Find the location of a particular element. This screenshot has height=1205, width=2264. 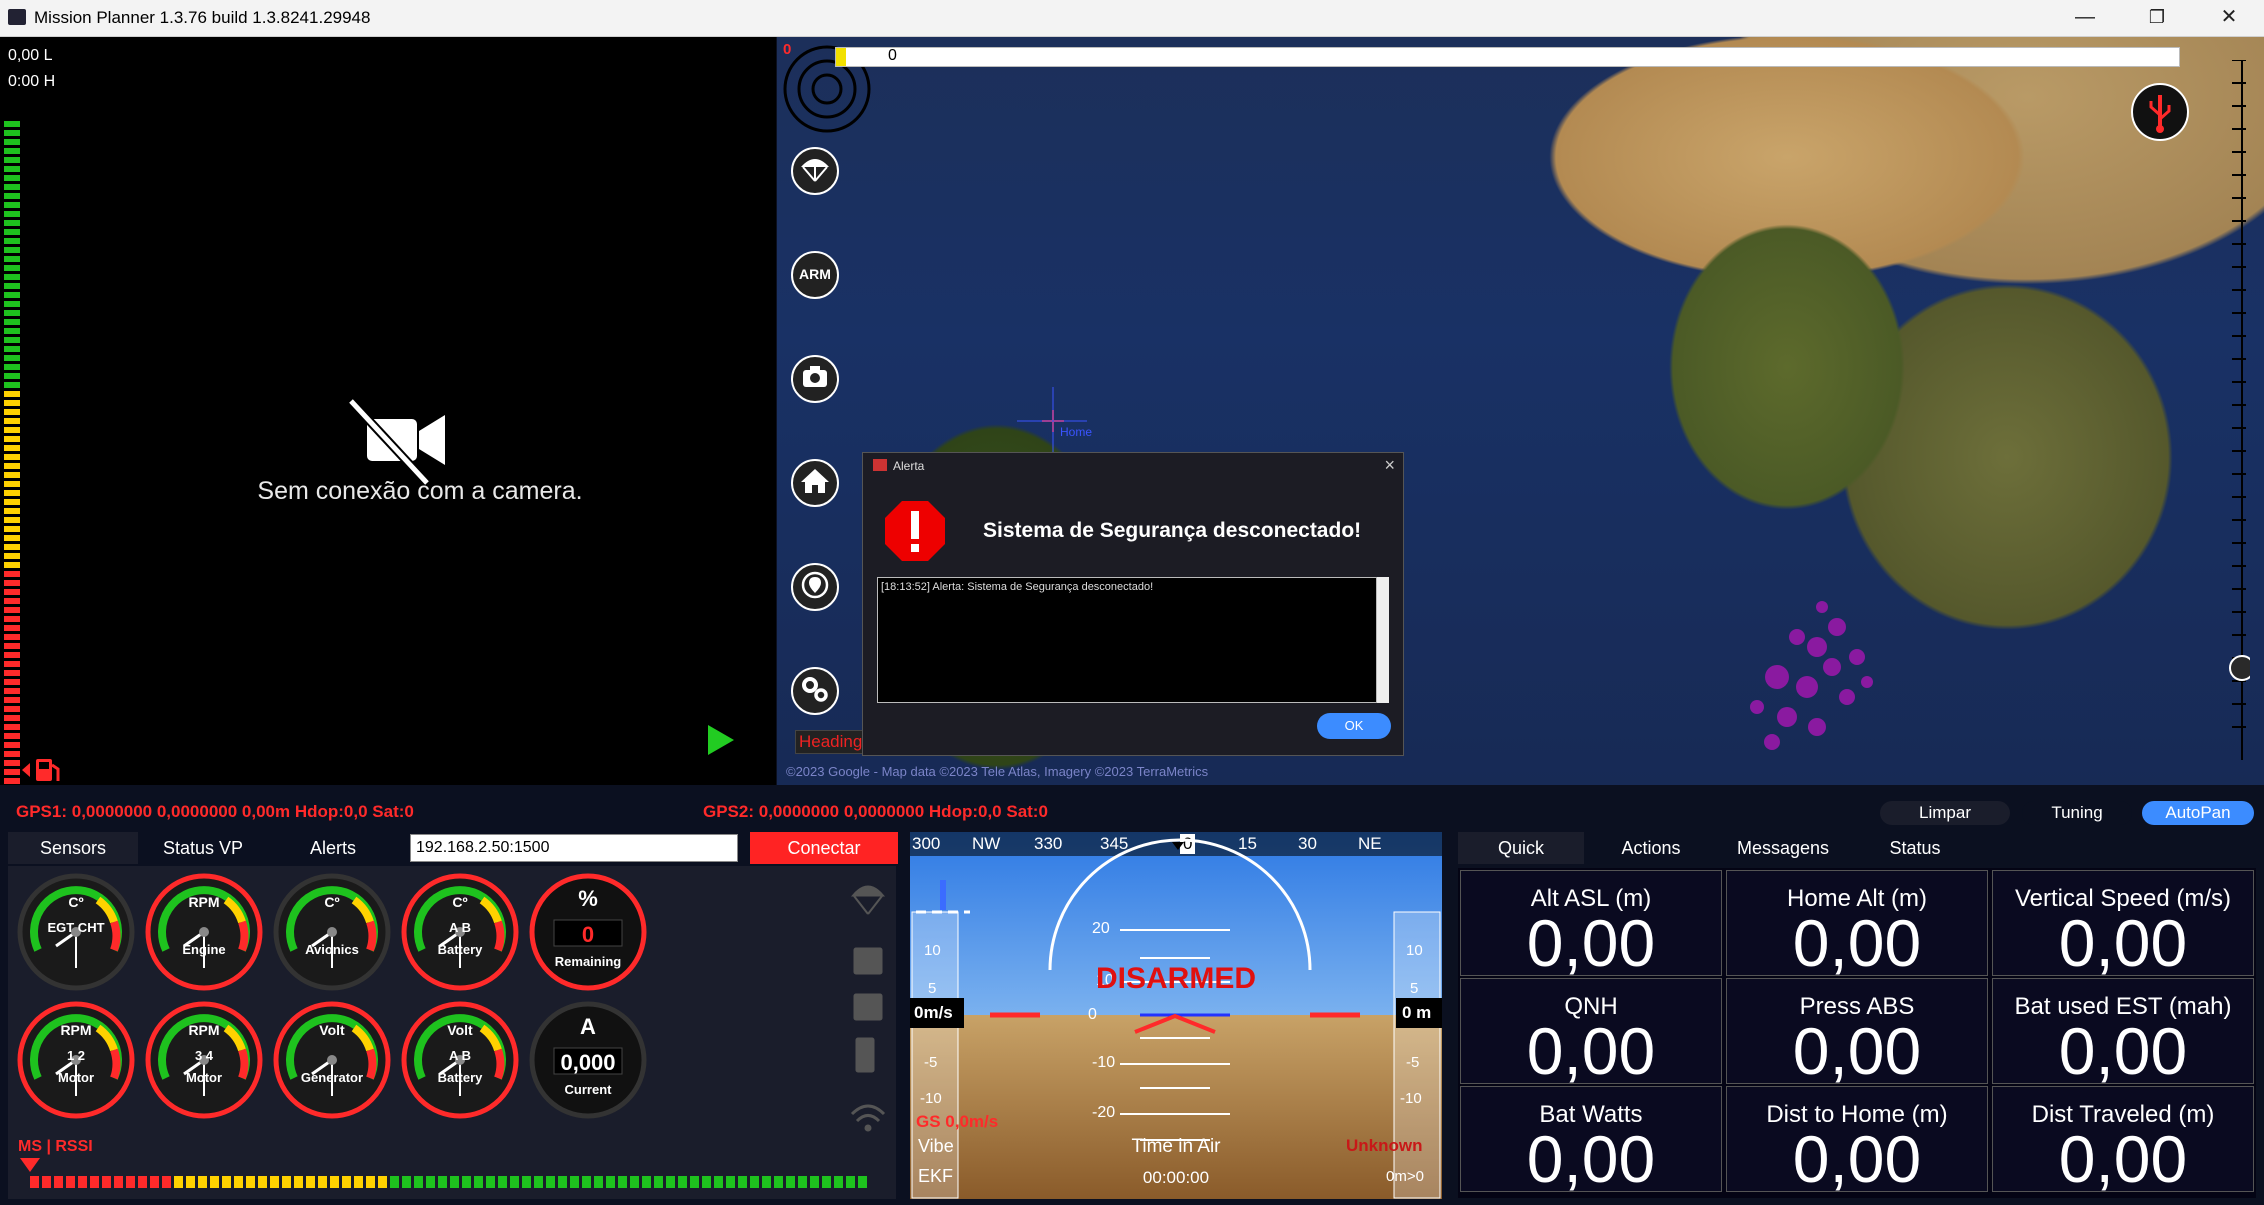

settings-button is located at coordinates (815, 691).